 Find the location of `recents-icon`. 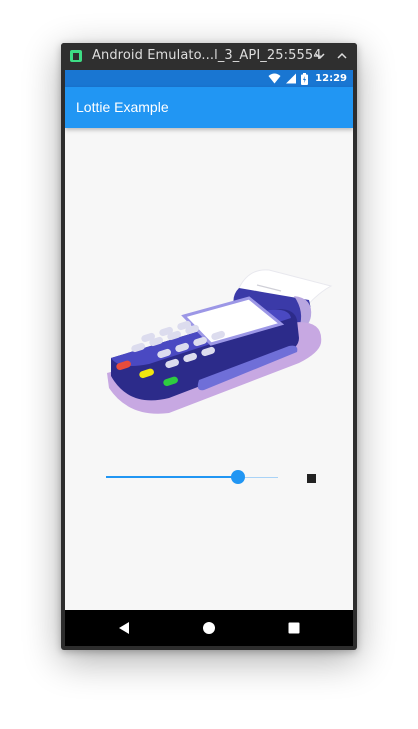

recents-icon is located at coordinates (294, 628).